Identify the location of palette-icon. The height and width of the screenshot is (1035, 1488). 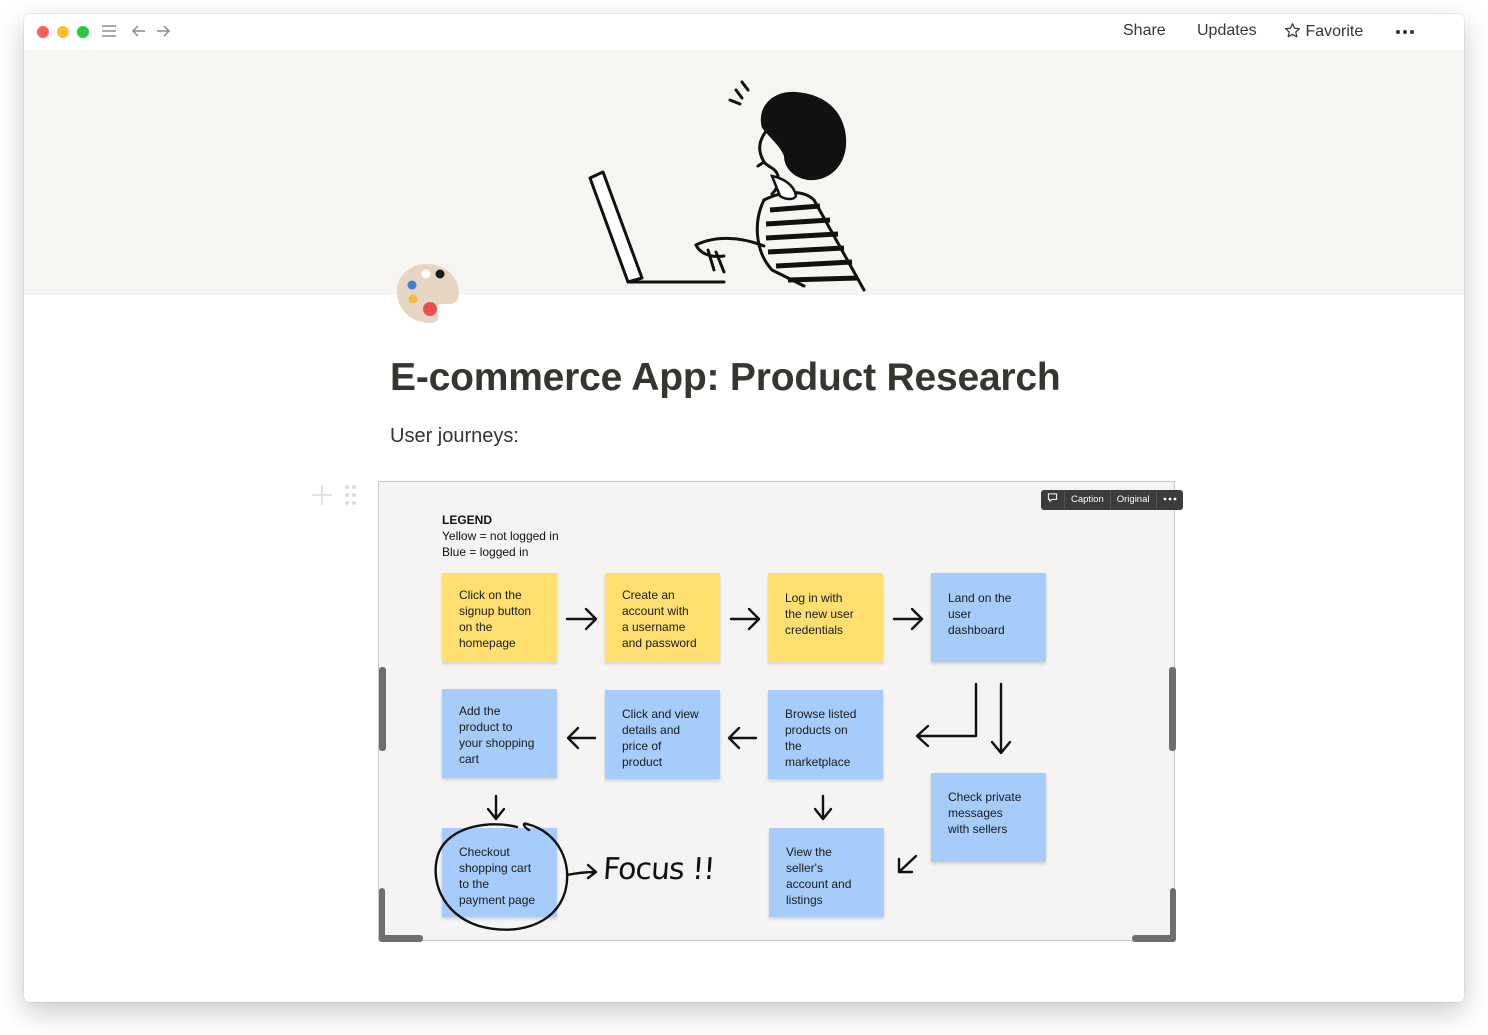
(427, 293).